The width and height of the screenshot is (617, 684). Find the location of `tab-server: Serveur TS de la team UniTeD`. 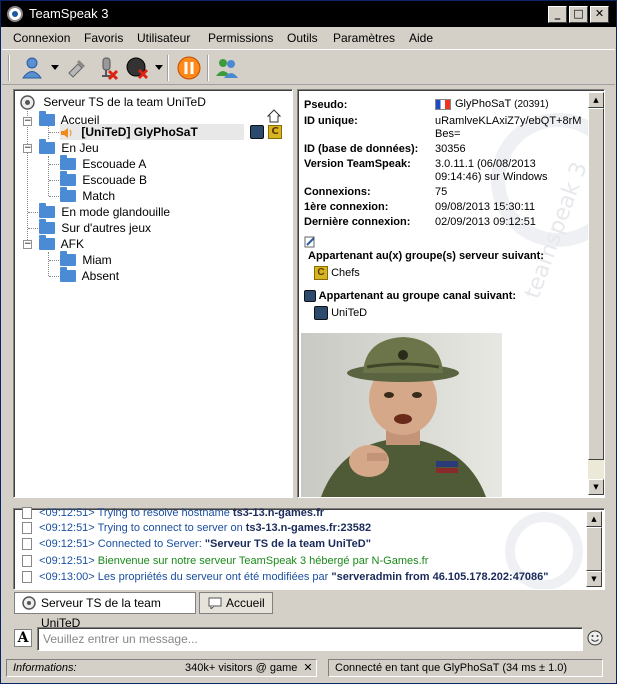

tab-server: Serveur TS de la team UniTeD is located at coordinates (105, 611).